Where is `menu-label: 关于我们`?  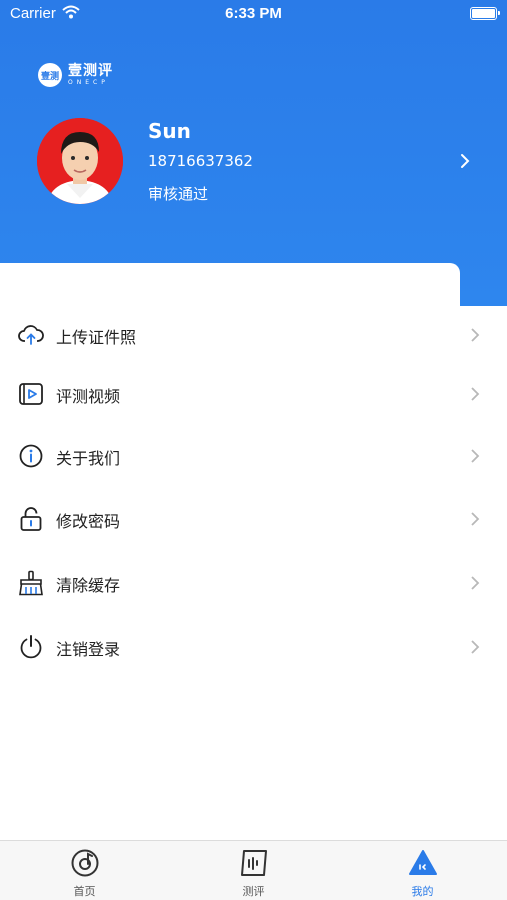
menu-label: 关于我们 is located at coordinates (88, 458).